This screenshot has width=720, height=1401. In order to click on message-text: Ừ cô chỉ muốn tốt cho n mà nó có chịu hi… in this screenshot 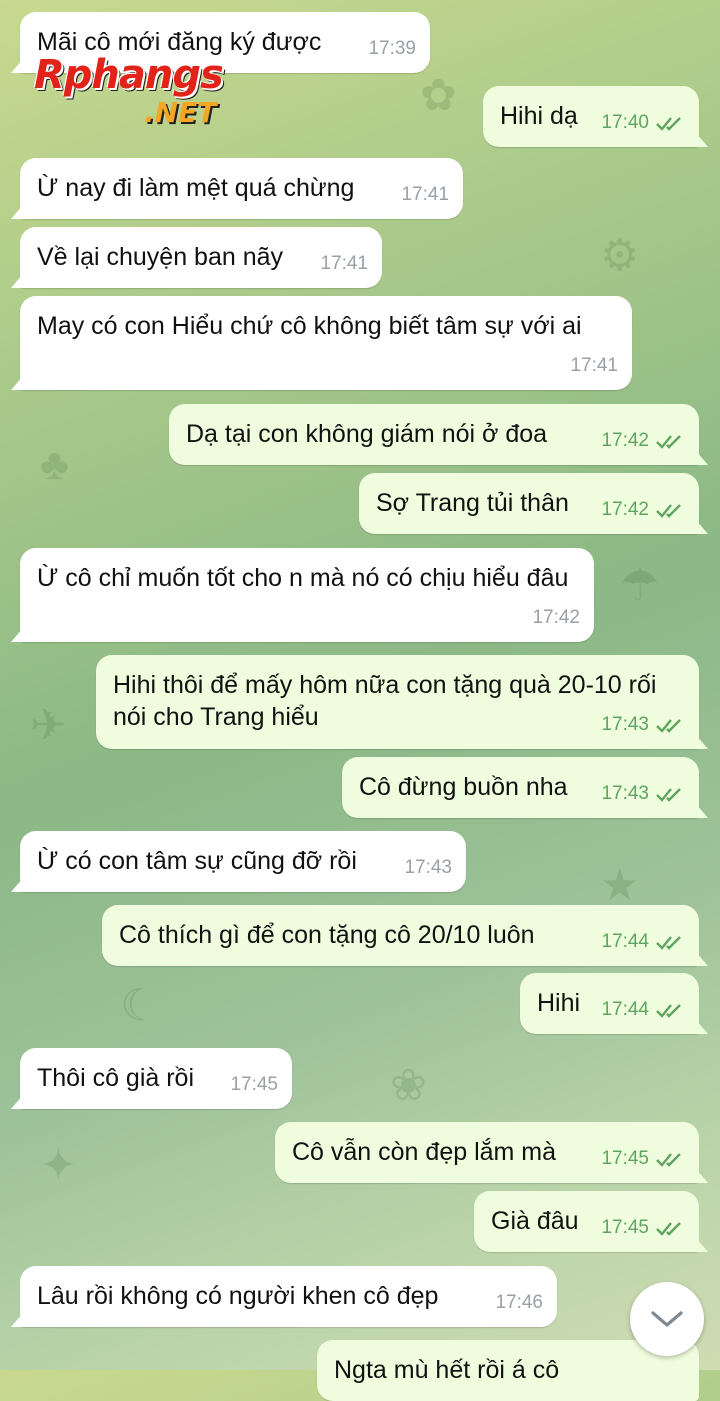, I will do `click(303, 578)`.